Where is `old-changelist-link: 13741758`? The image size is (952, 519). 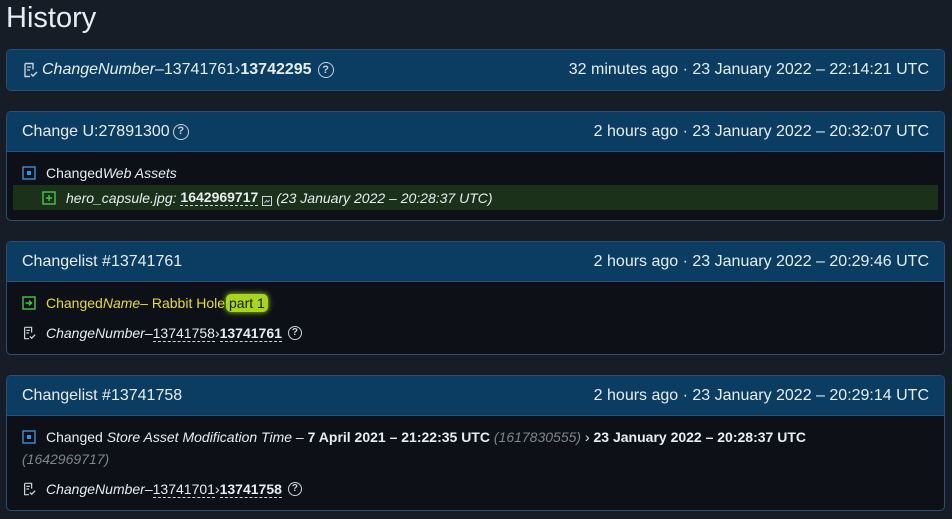
old-changelist-link: 13741758 is located at coordinates (183, 333).